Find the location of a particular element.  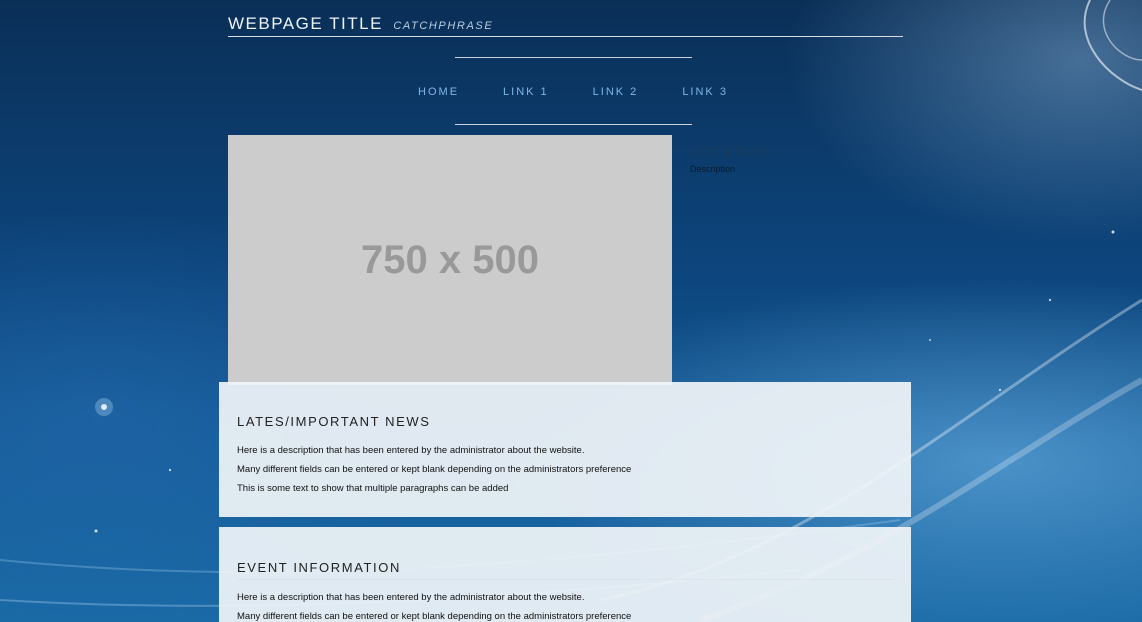

location-description: Description is located at coordinates (713, 169).